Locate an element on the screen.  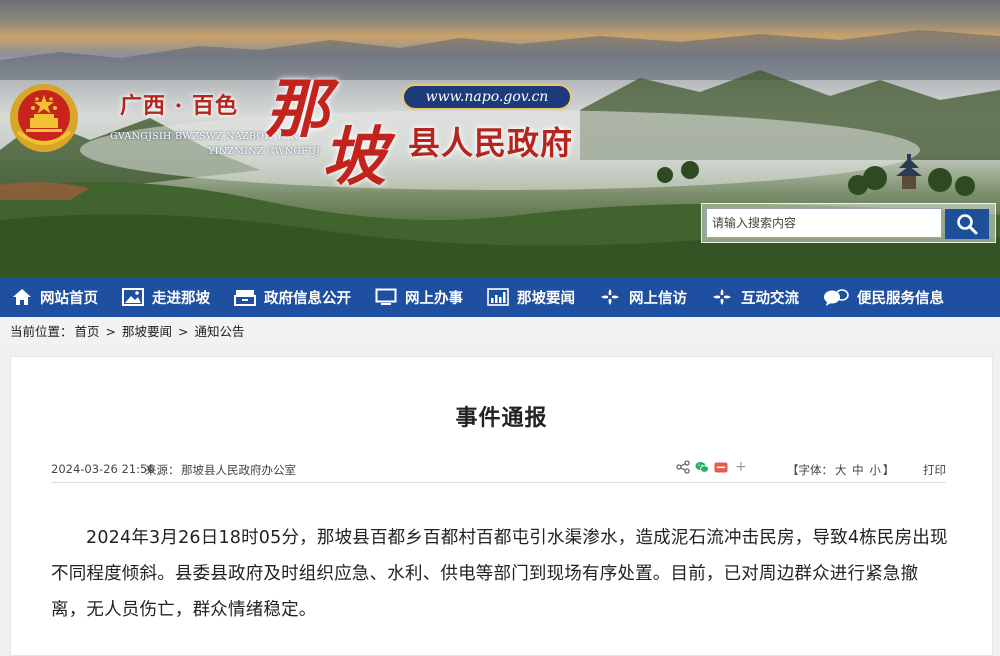
nav-item-public-services: 便民服务信息 is located at coordinates (883, 297).